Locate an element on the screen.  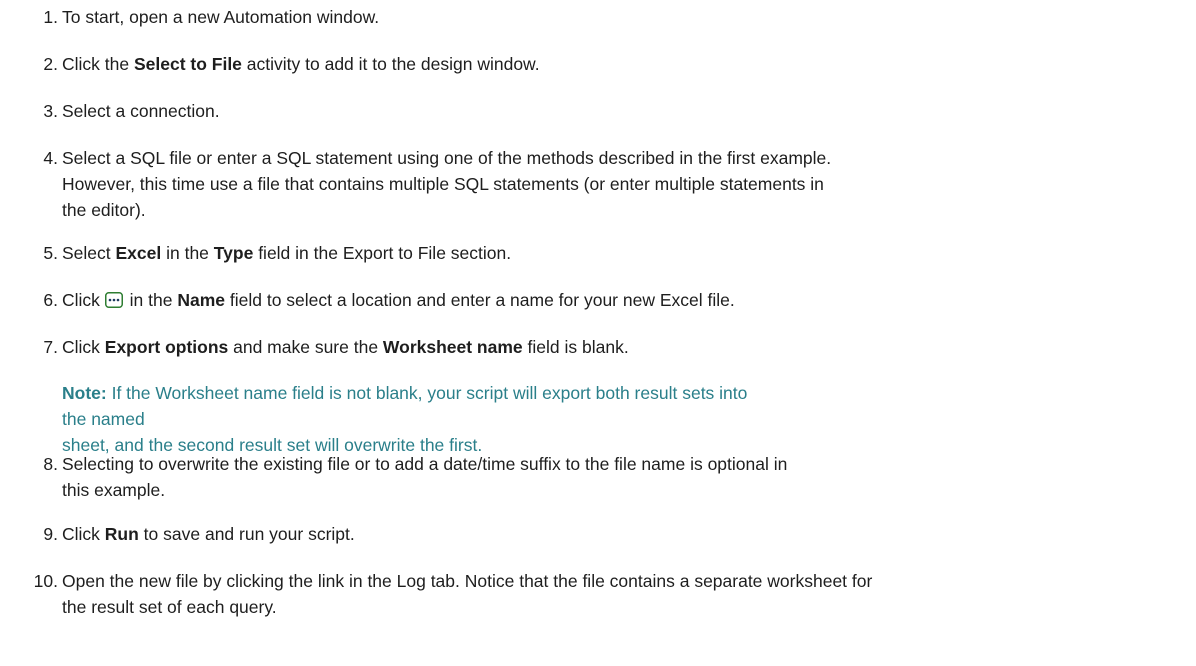
ellipsis-button-icon is located at coordinates (113, 298).